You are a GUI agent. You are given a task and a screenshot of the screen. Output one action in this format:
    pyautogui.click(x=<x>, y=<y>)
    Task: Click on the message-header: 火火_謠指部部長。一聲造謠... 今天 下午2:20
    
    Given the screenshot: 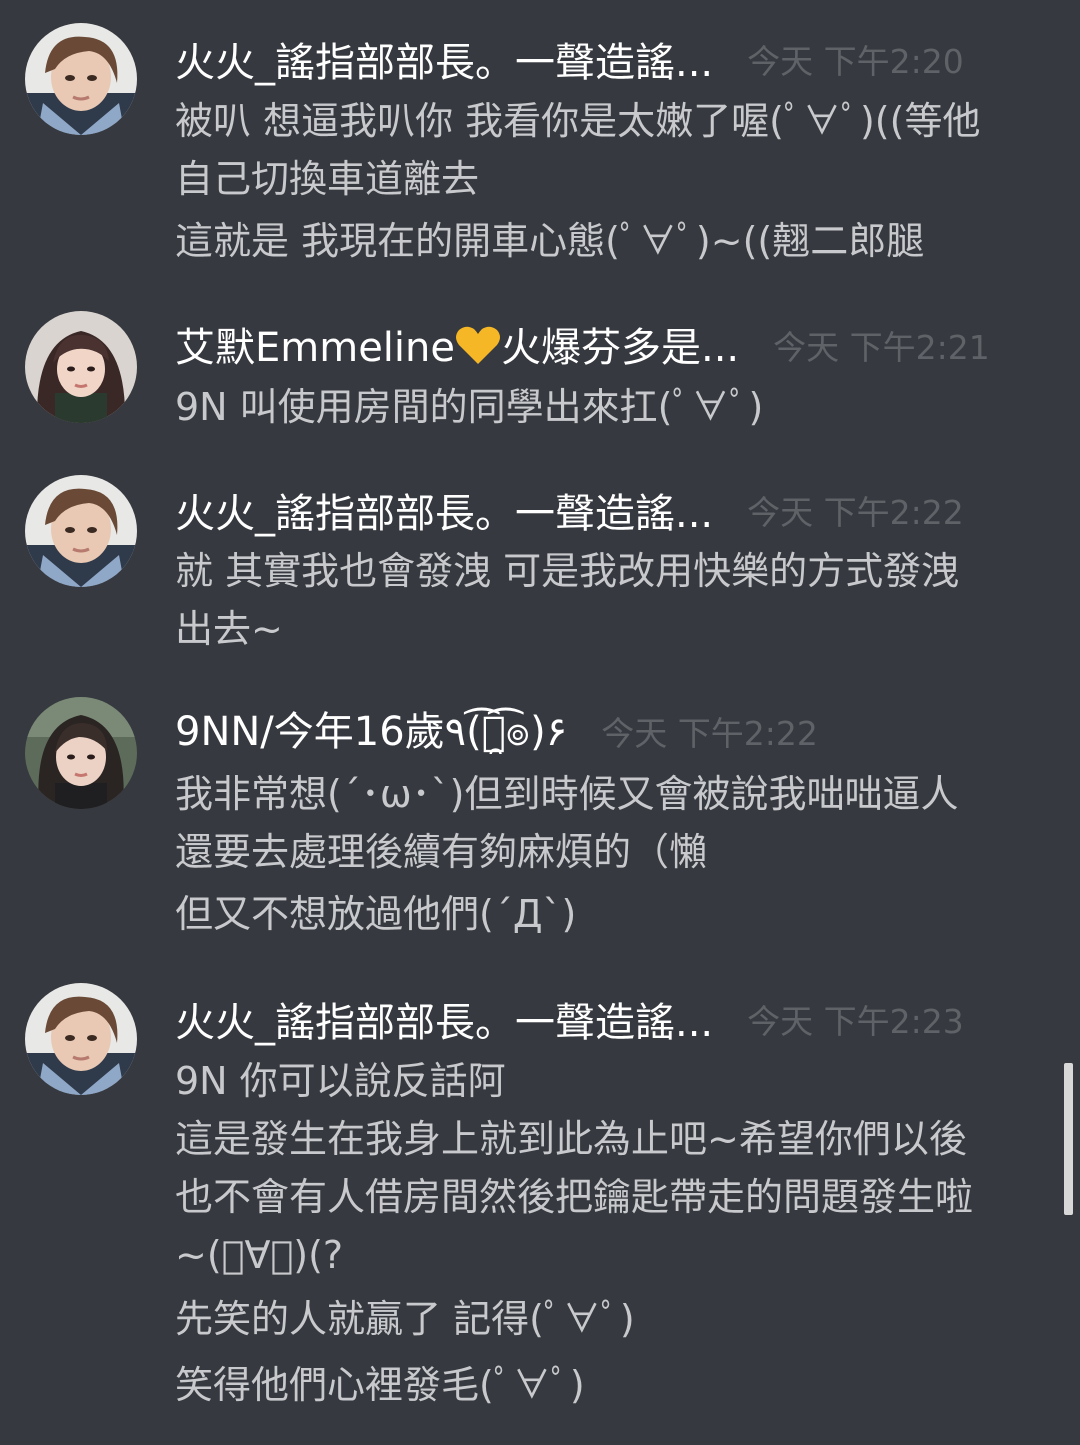 What is the action you would take?
    pyautogui.click(x=615, y=59)
    